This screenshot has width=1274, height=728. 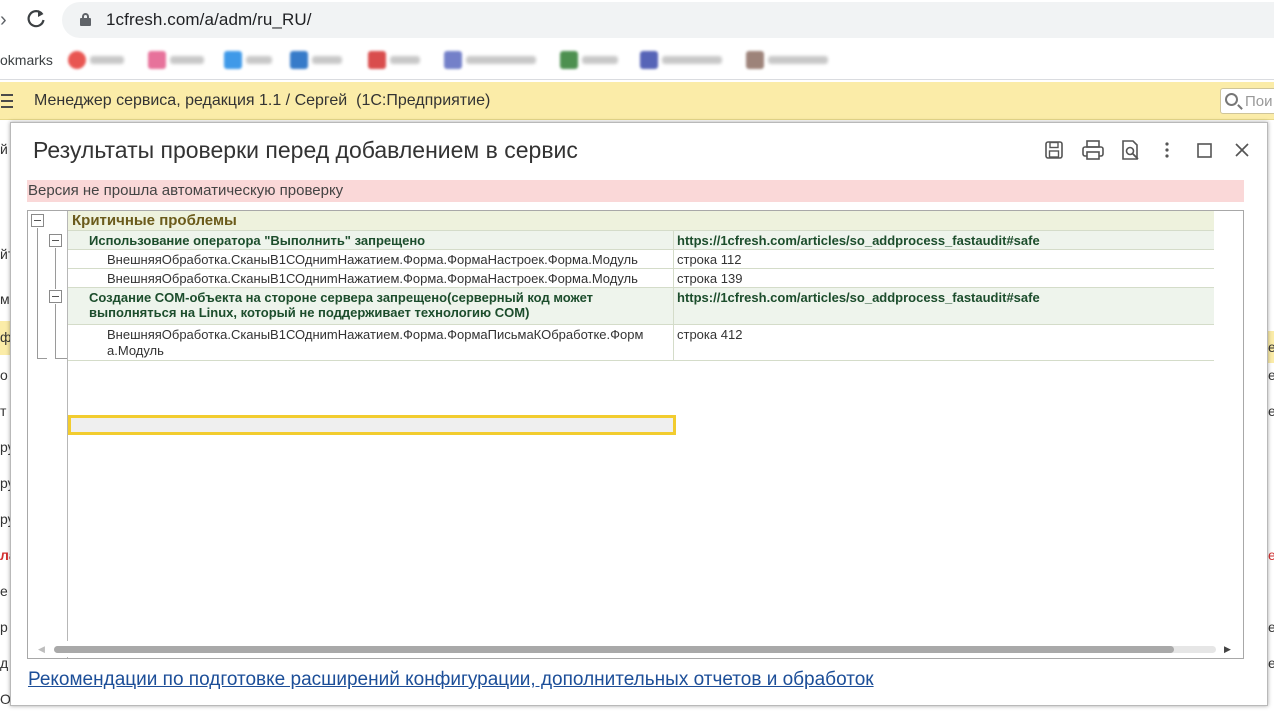 I want to click on line-cell: строка 139, so click(x=710, y=278).